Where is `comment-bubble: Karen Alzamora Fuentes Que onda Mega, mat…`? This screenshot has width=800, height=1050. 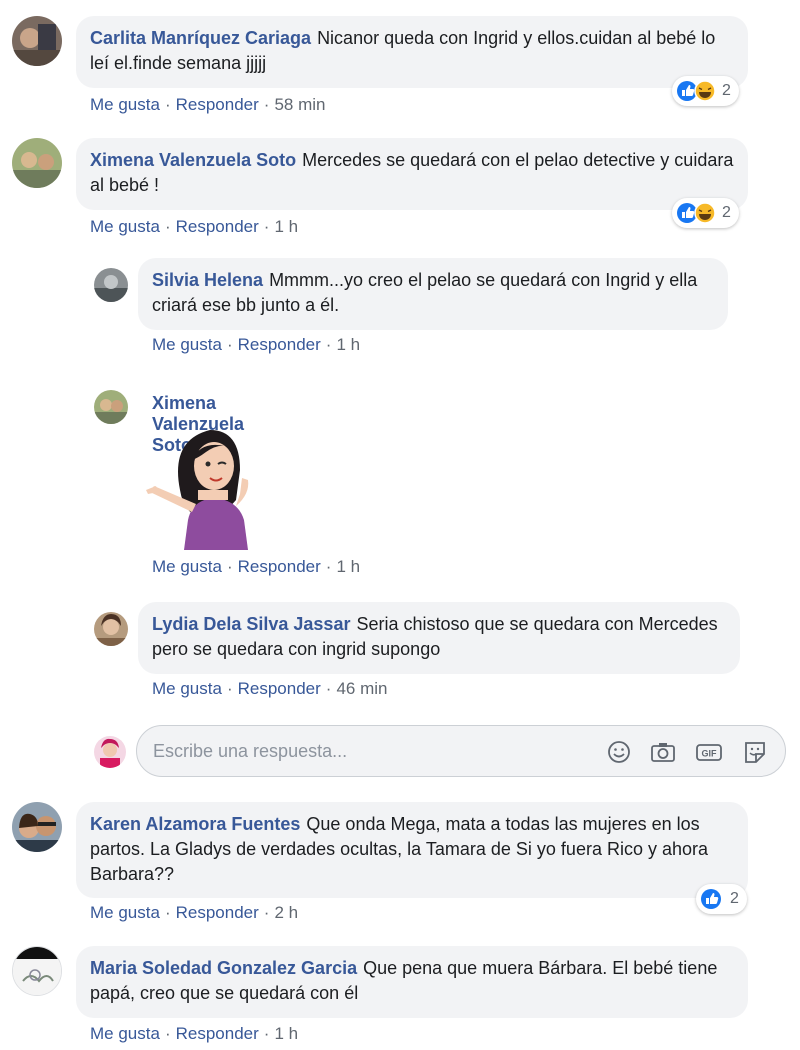
comment-bubble: Karen Alzamora Fuentes Que onda Mega, mat… is located at coordinates (412, 850).